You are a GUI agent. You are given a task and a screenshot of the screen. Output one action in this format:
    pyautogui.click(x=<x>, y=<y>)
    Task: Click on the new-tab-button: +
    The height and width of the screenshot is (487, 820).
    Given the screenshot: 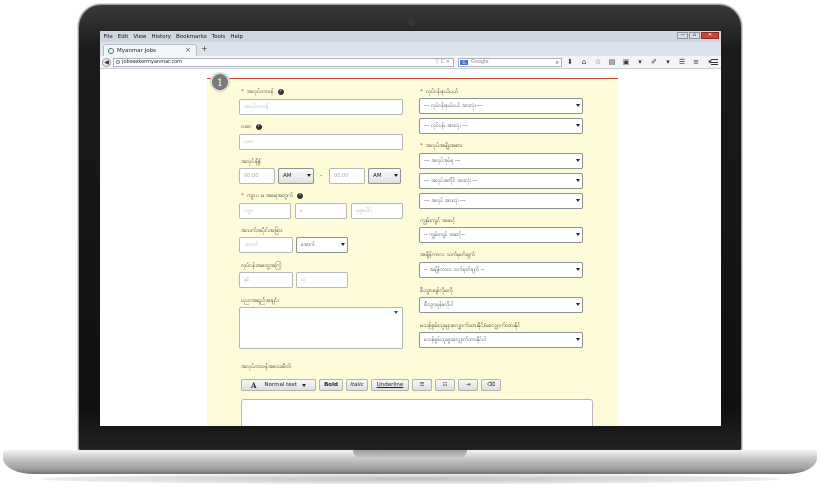 What is the action you would take?
    pyautogui.click(x=204, y=48)
    